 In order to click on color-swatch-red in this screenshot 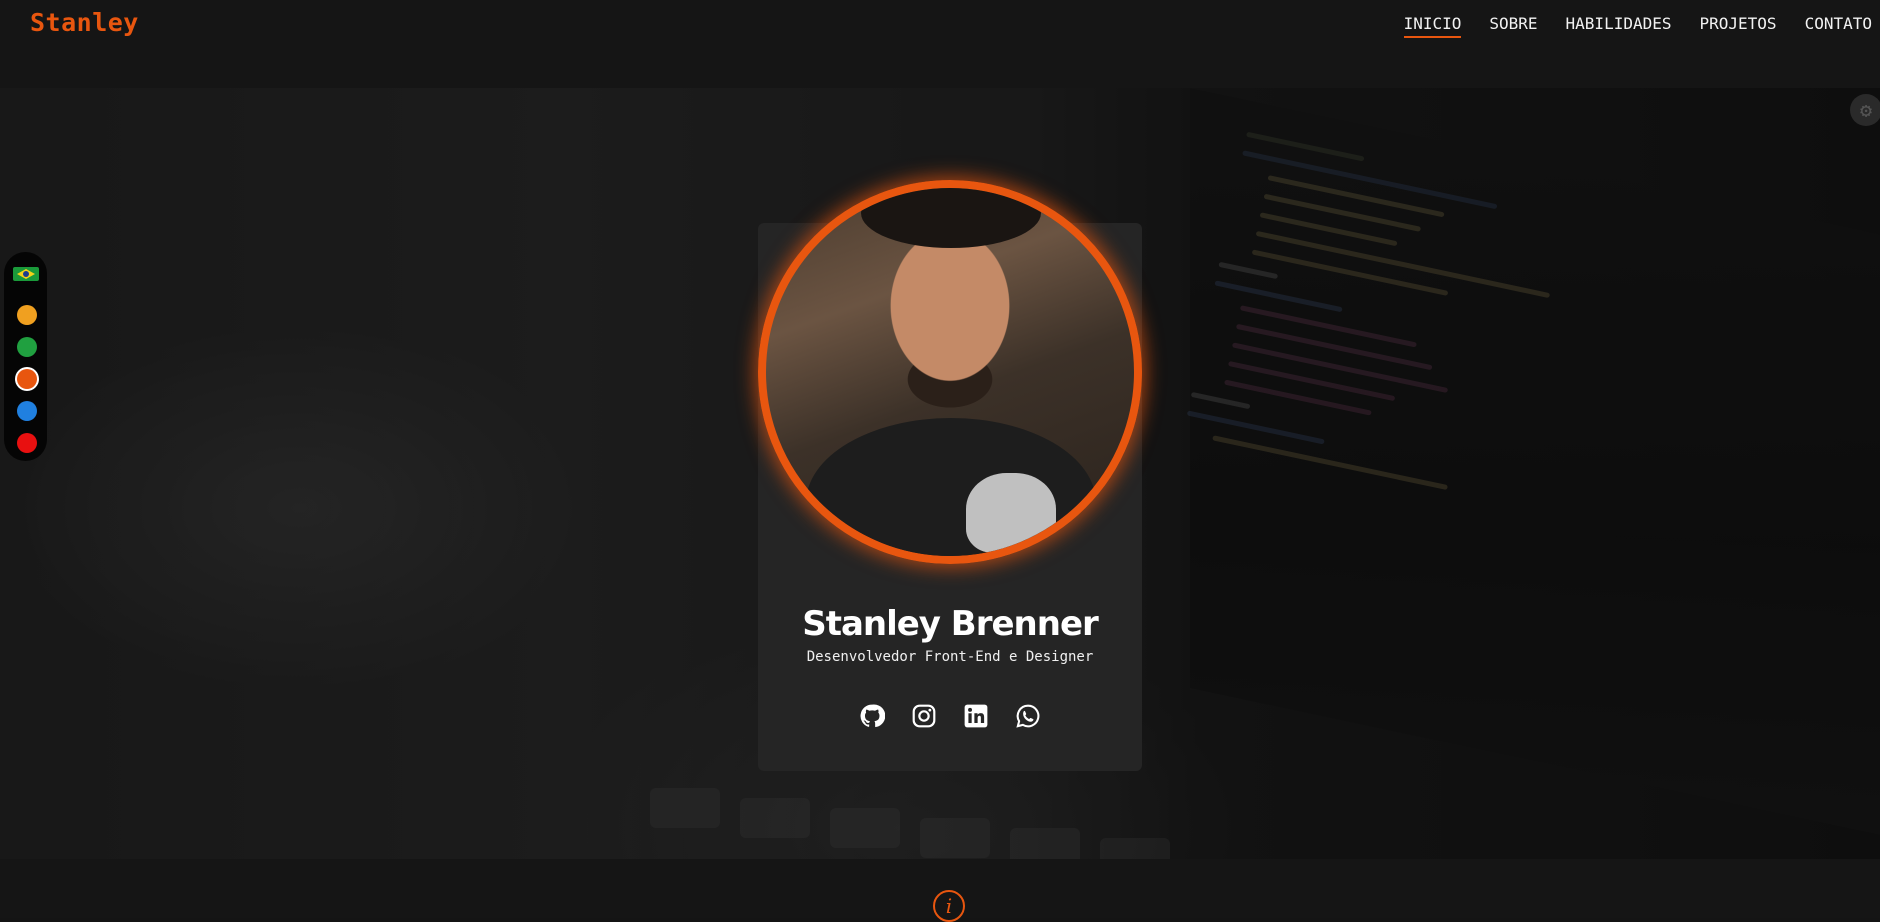, I will do `click(27, 443)`.